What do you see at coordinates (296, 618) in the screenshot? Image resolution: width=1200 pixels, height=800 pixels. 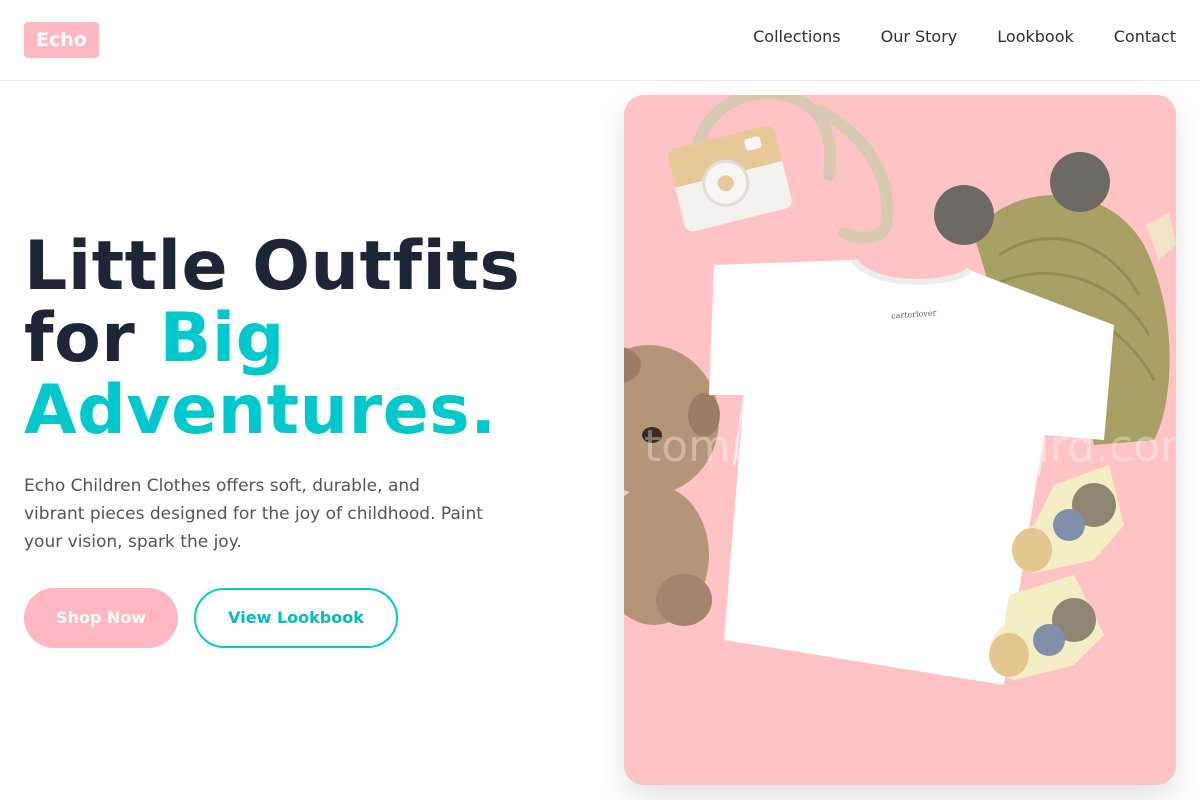 I see `view-lookbook-button: View Lookbook` at bounding box center [296, 618].